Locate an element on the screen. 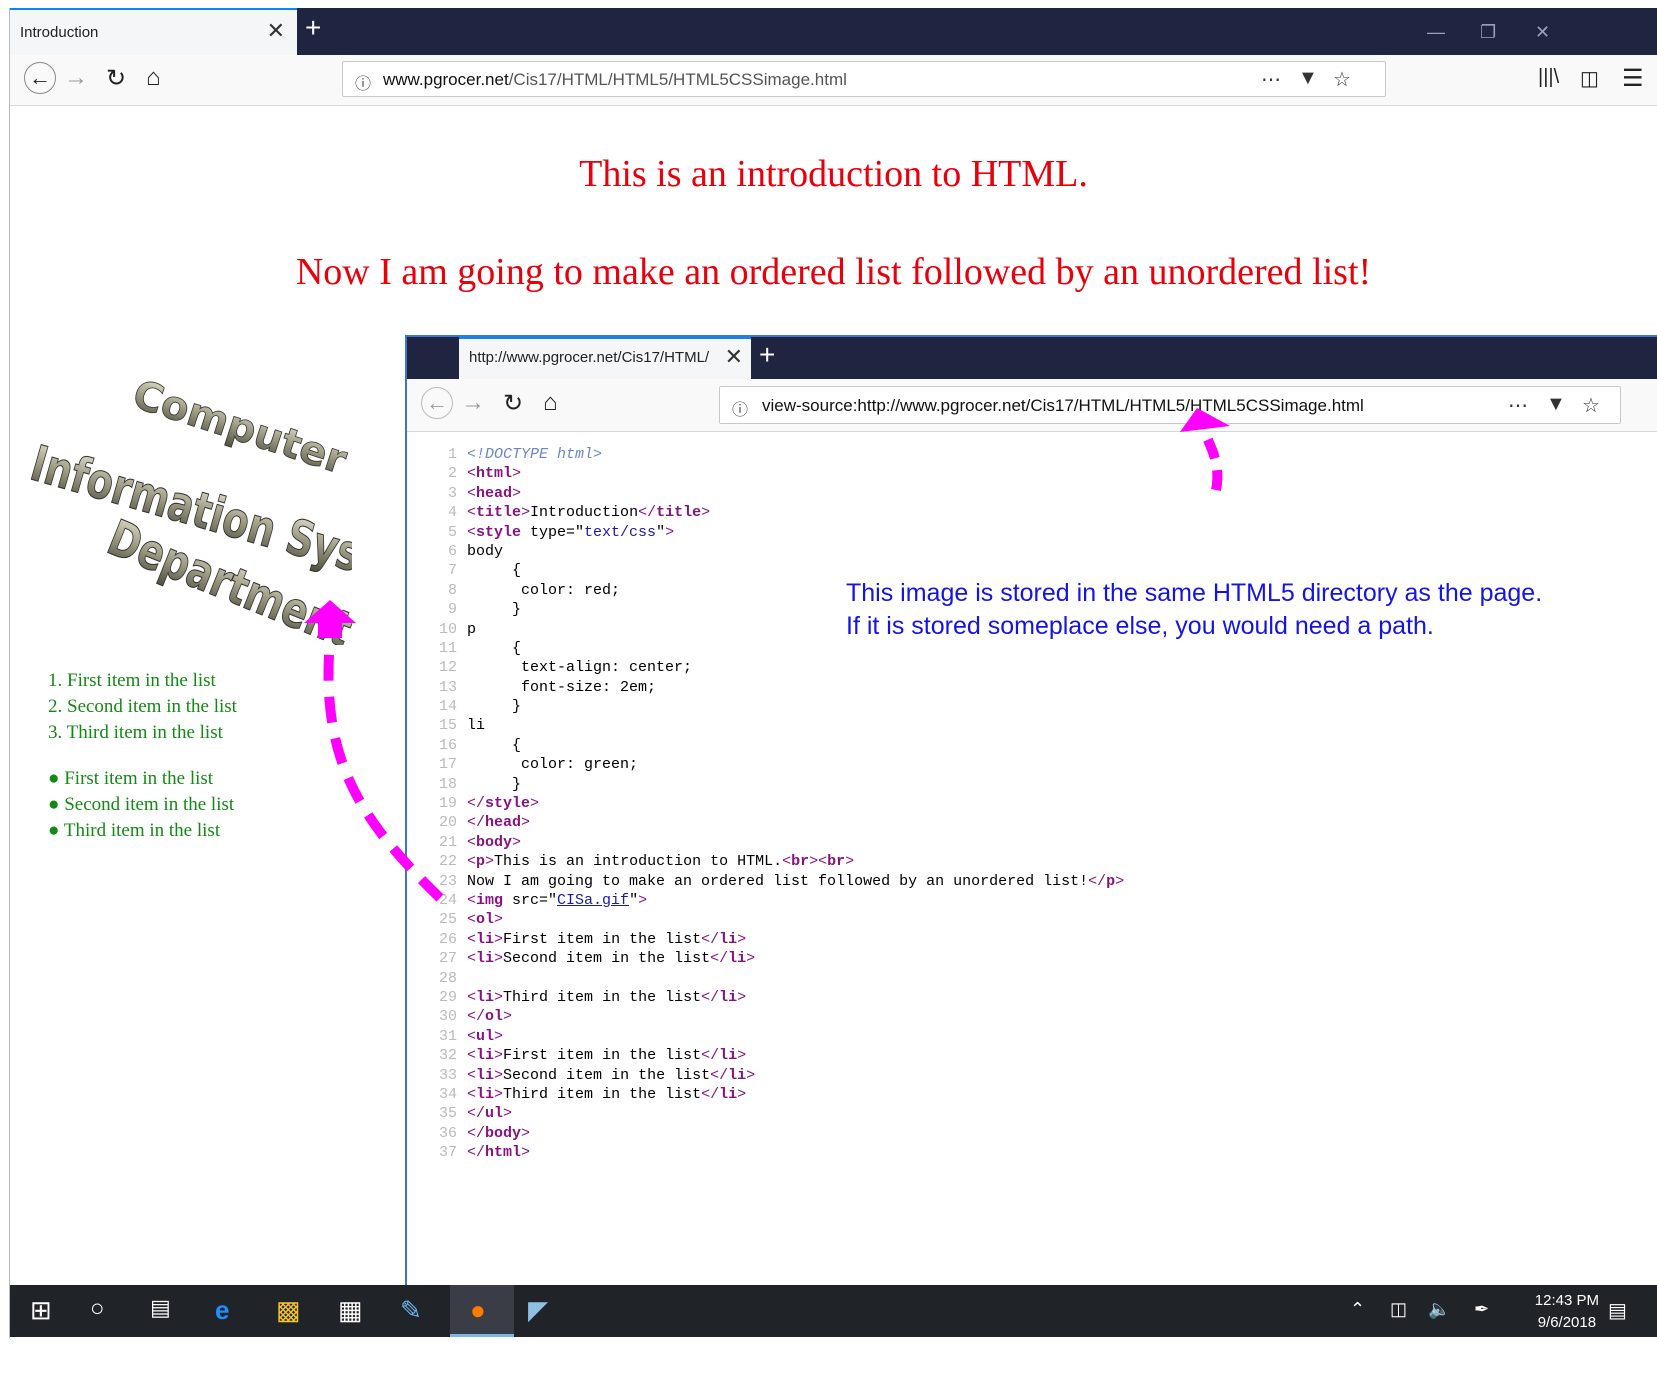 Image resolution: width=1657 pixels, height=1394 pixels. notepad-icon: ✎ is located at coordinates (411, 1310).